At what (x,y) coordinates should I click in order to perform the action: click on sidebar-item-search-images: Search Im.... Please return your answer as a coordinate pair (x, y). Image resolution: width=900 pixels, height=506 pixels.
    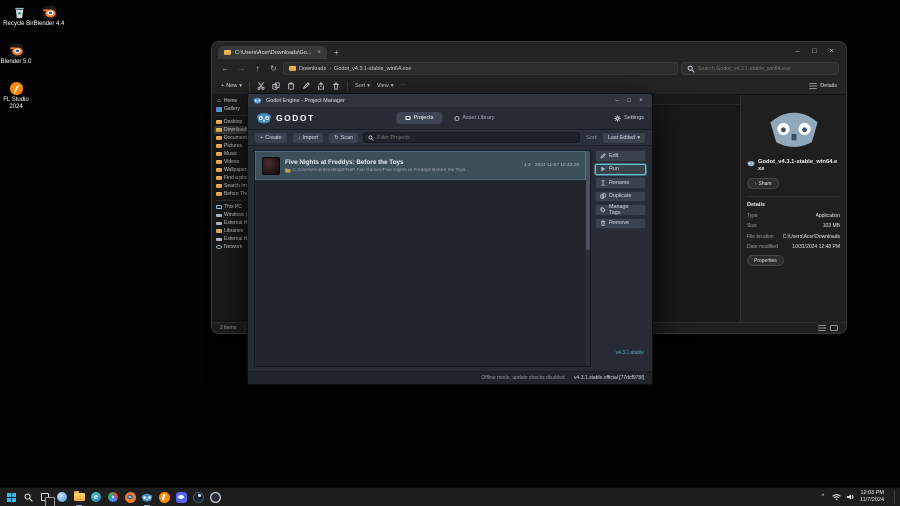
    Looking at the image, I should click on (231, 186).